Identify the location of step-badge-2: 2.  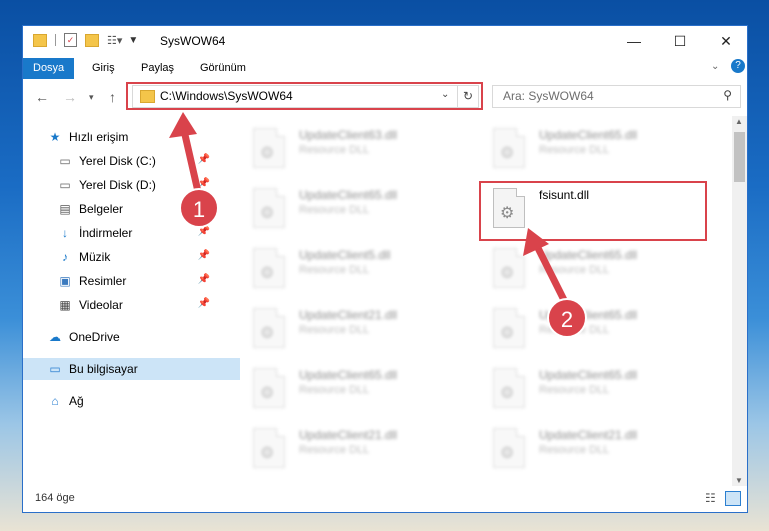
(567, 318).